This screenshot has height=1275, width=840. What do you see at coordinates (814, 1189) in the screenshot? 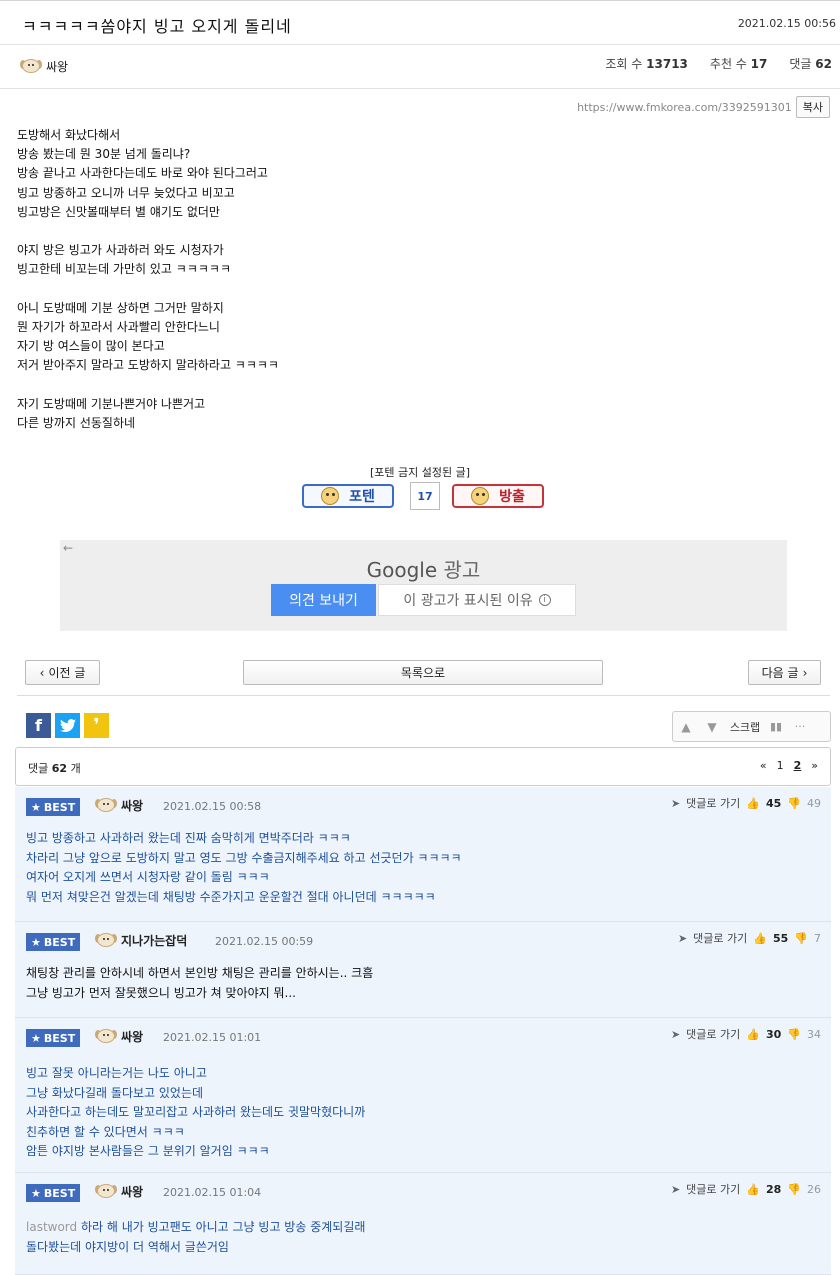
I see `downvote-count: 26` at bounding box center [814, 1189].